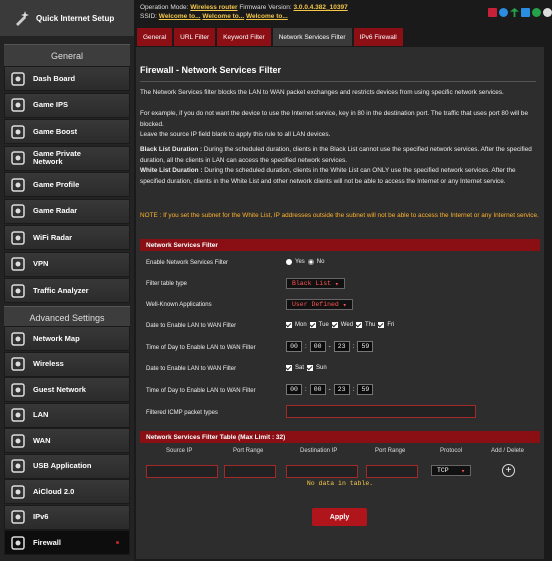 The image size is (552, 561). What do you see at coordinates (321, 7) in the screenshot?
I see `firmware-link: 3.0.0.4.382_10397` at bounding box center [321, 7].